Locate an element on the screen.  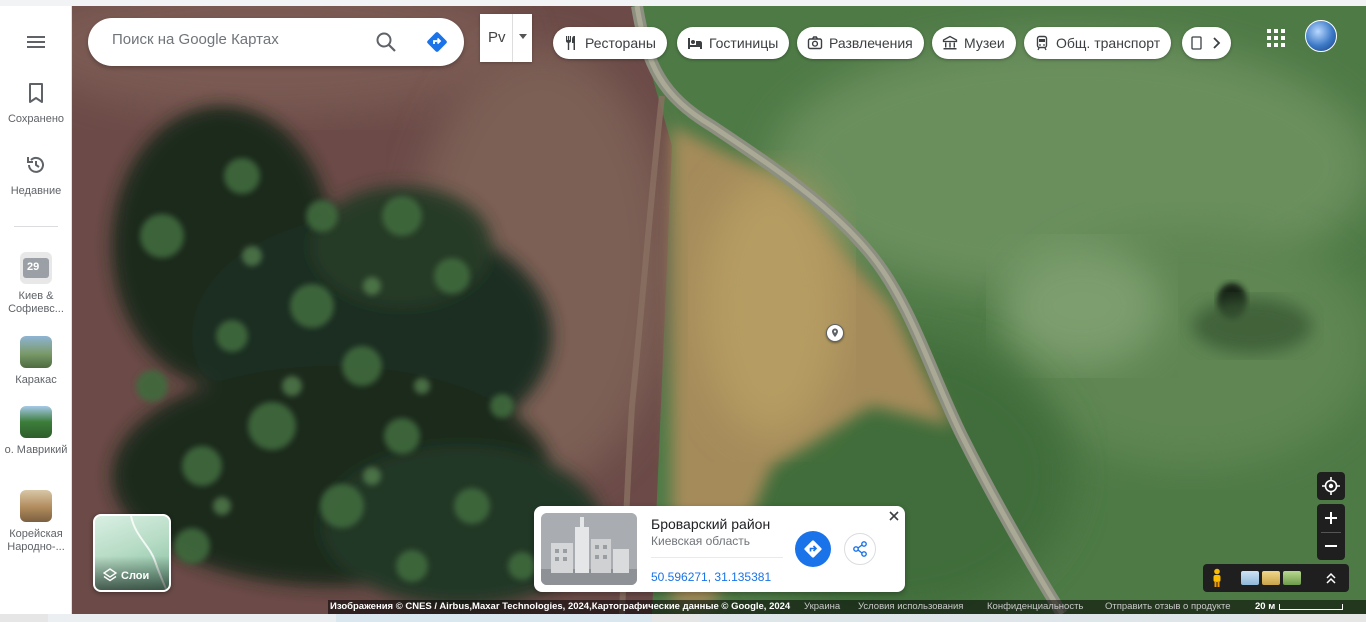
scale-label: 20 м is located at coordinates (1265, 607).